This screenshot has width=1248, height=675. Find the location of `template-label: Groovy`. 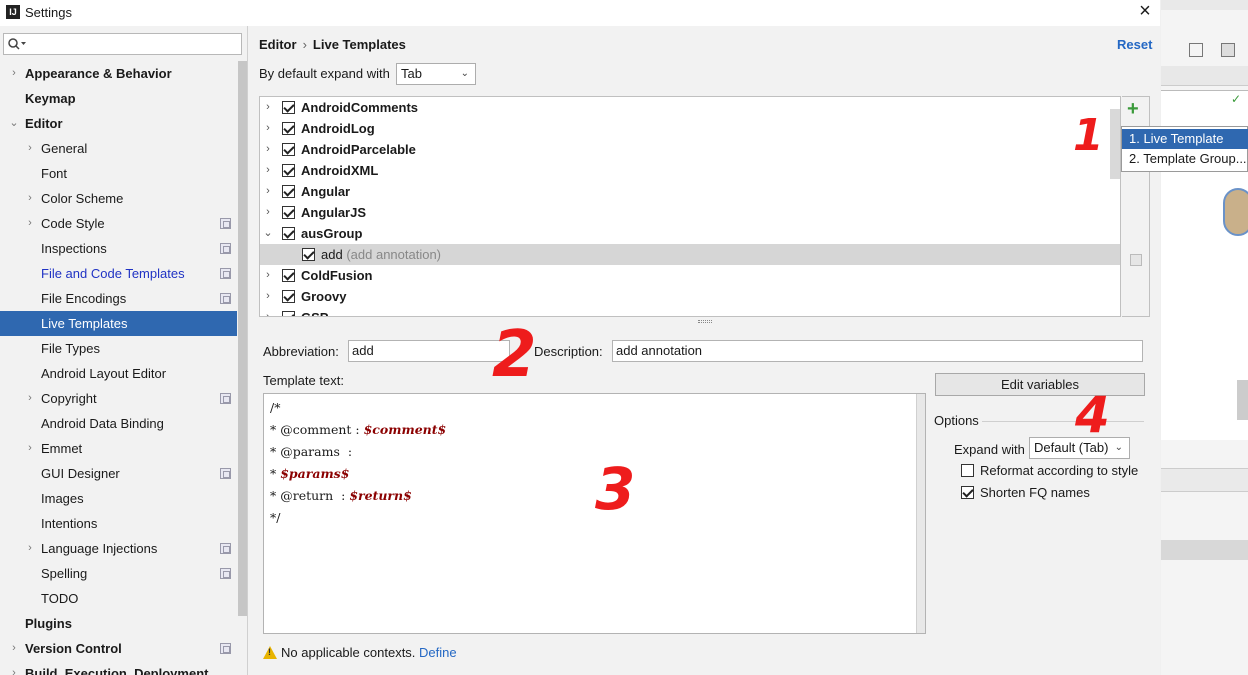

template-label: Groovy is located at coordinates (324, 296).